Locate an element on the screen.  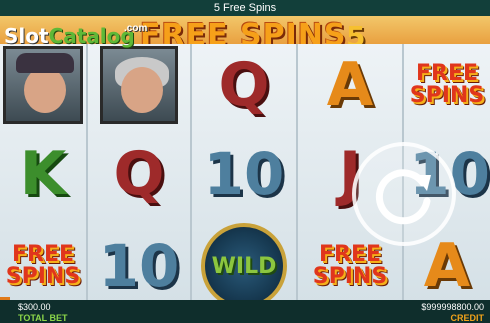
man-portrait-icon is located at coordinates (43, 85).